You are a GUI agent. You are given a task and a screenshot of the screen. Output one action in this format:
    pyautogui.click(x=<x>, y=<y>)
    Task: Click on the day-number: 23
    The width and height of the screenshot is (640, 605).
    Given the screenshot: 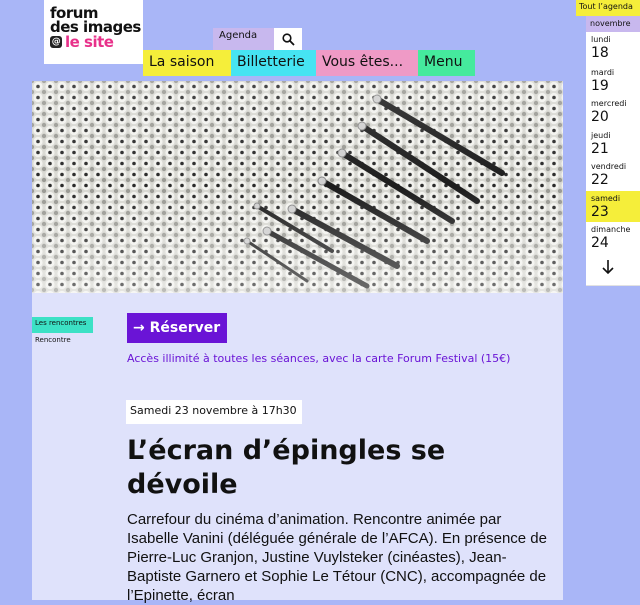 What is the action you would take?
    pyautogui.click(x=600, y=212)
    